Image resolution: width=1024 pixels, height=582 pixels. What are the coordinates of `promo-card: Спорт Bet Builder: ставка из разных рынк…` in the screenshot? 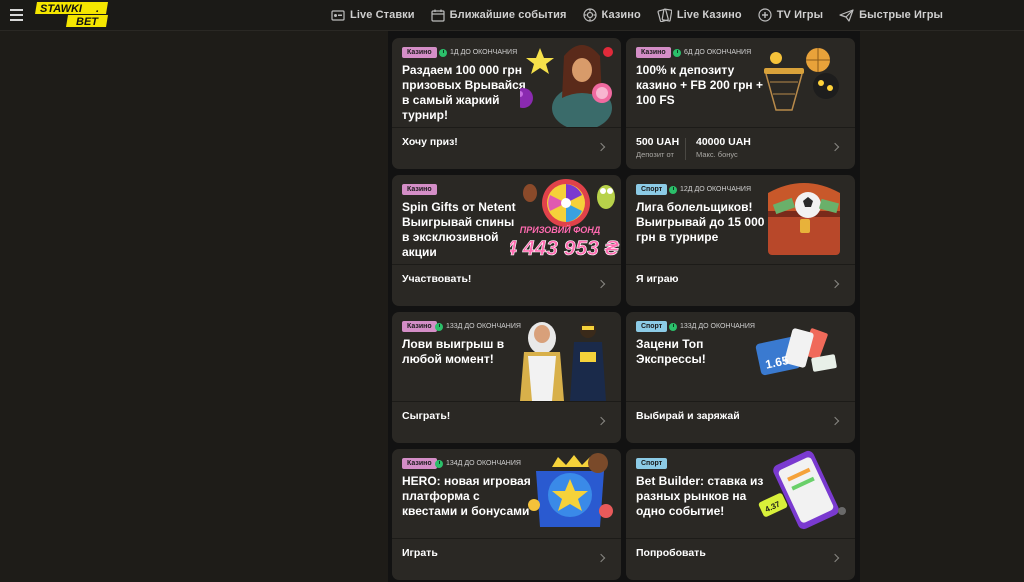 It's located at (740, 514).